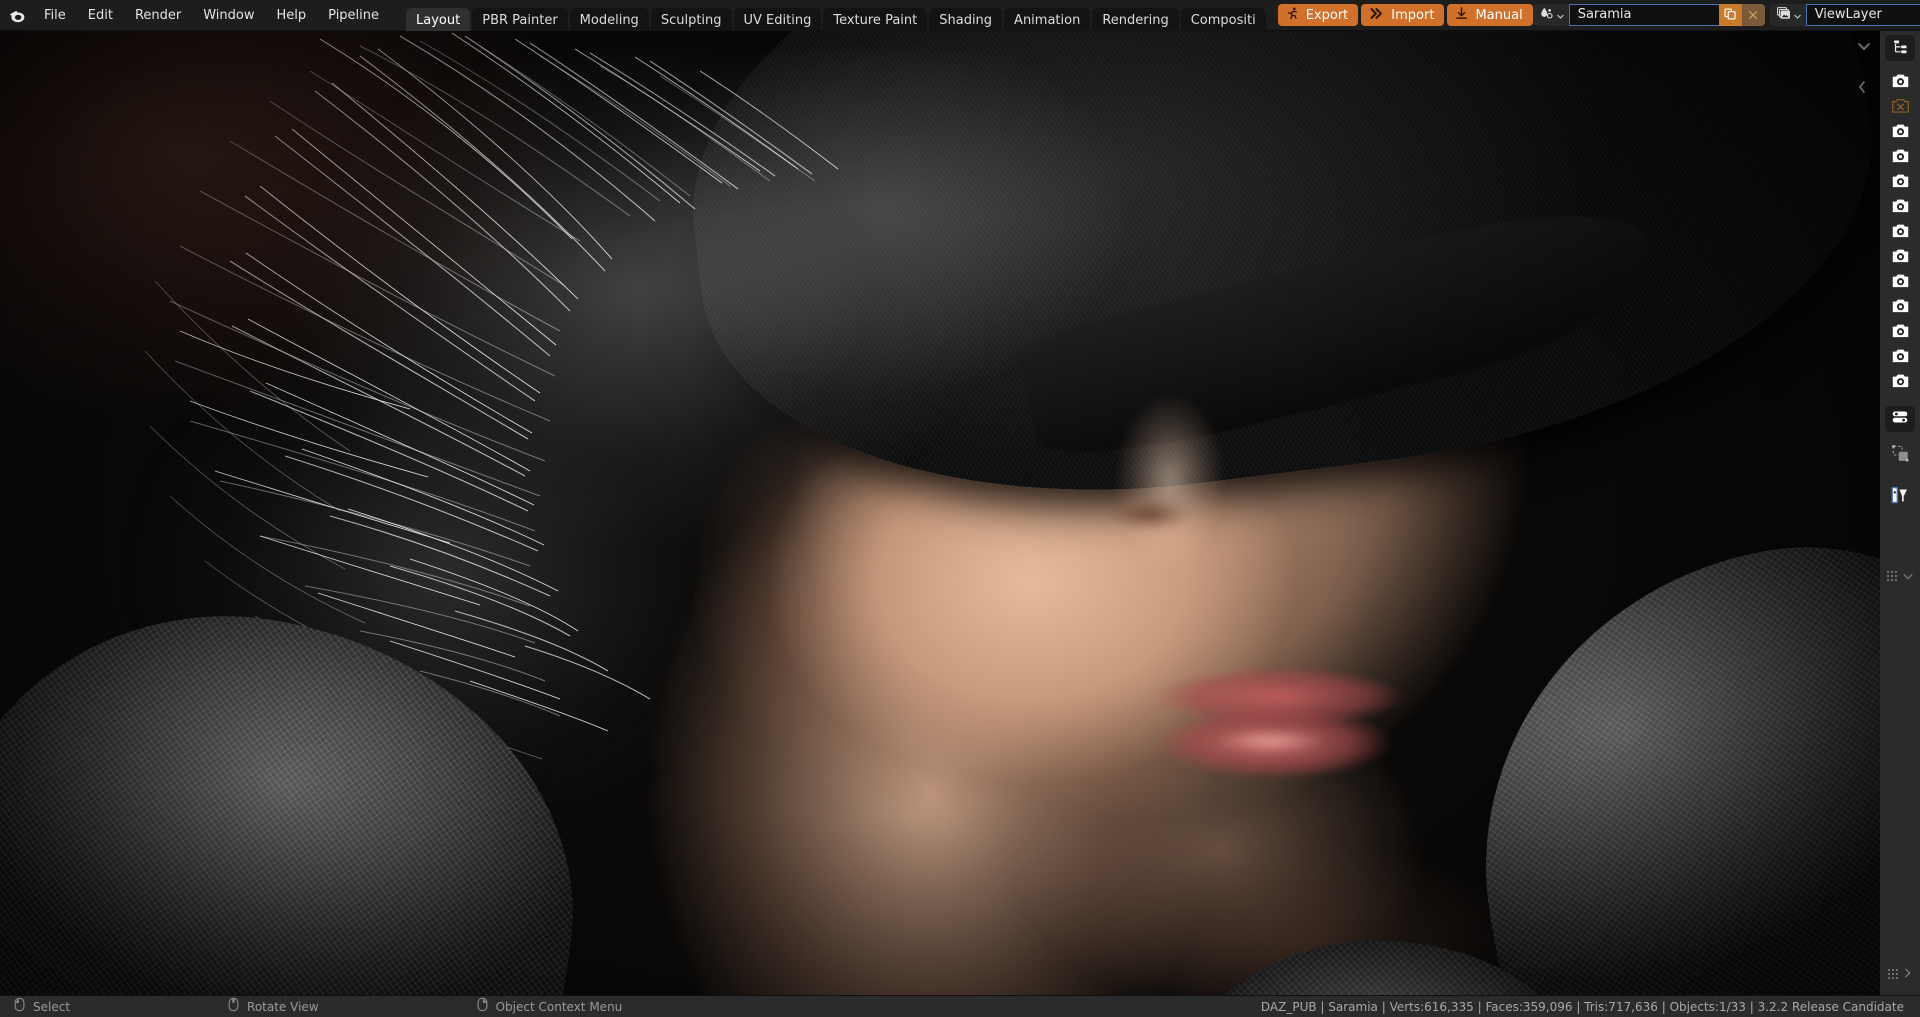 The width and height of the screenshot is (1920, 1017). Describe the element at coordinates (1292, 15) in the screenshot. I see `runner-icon` at that location.